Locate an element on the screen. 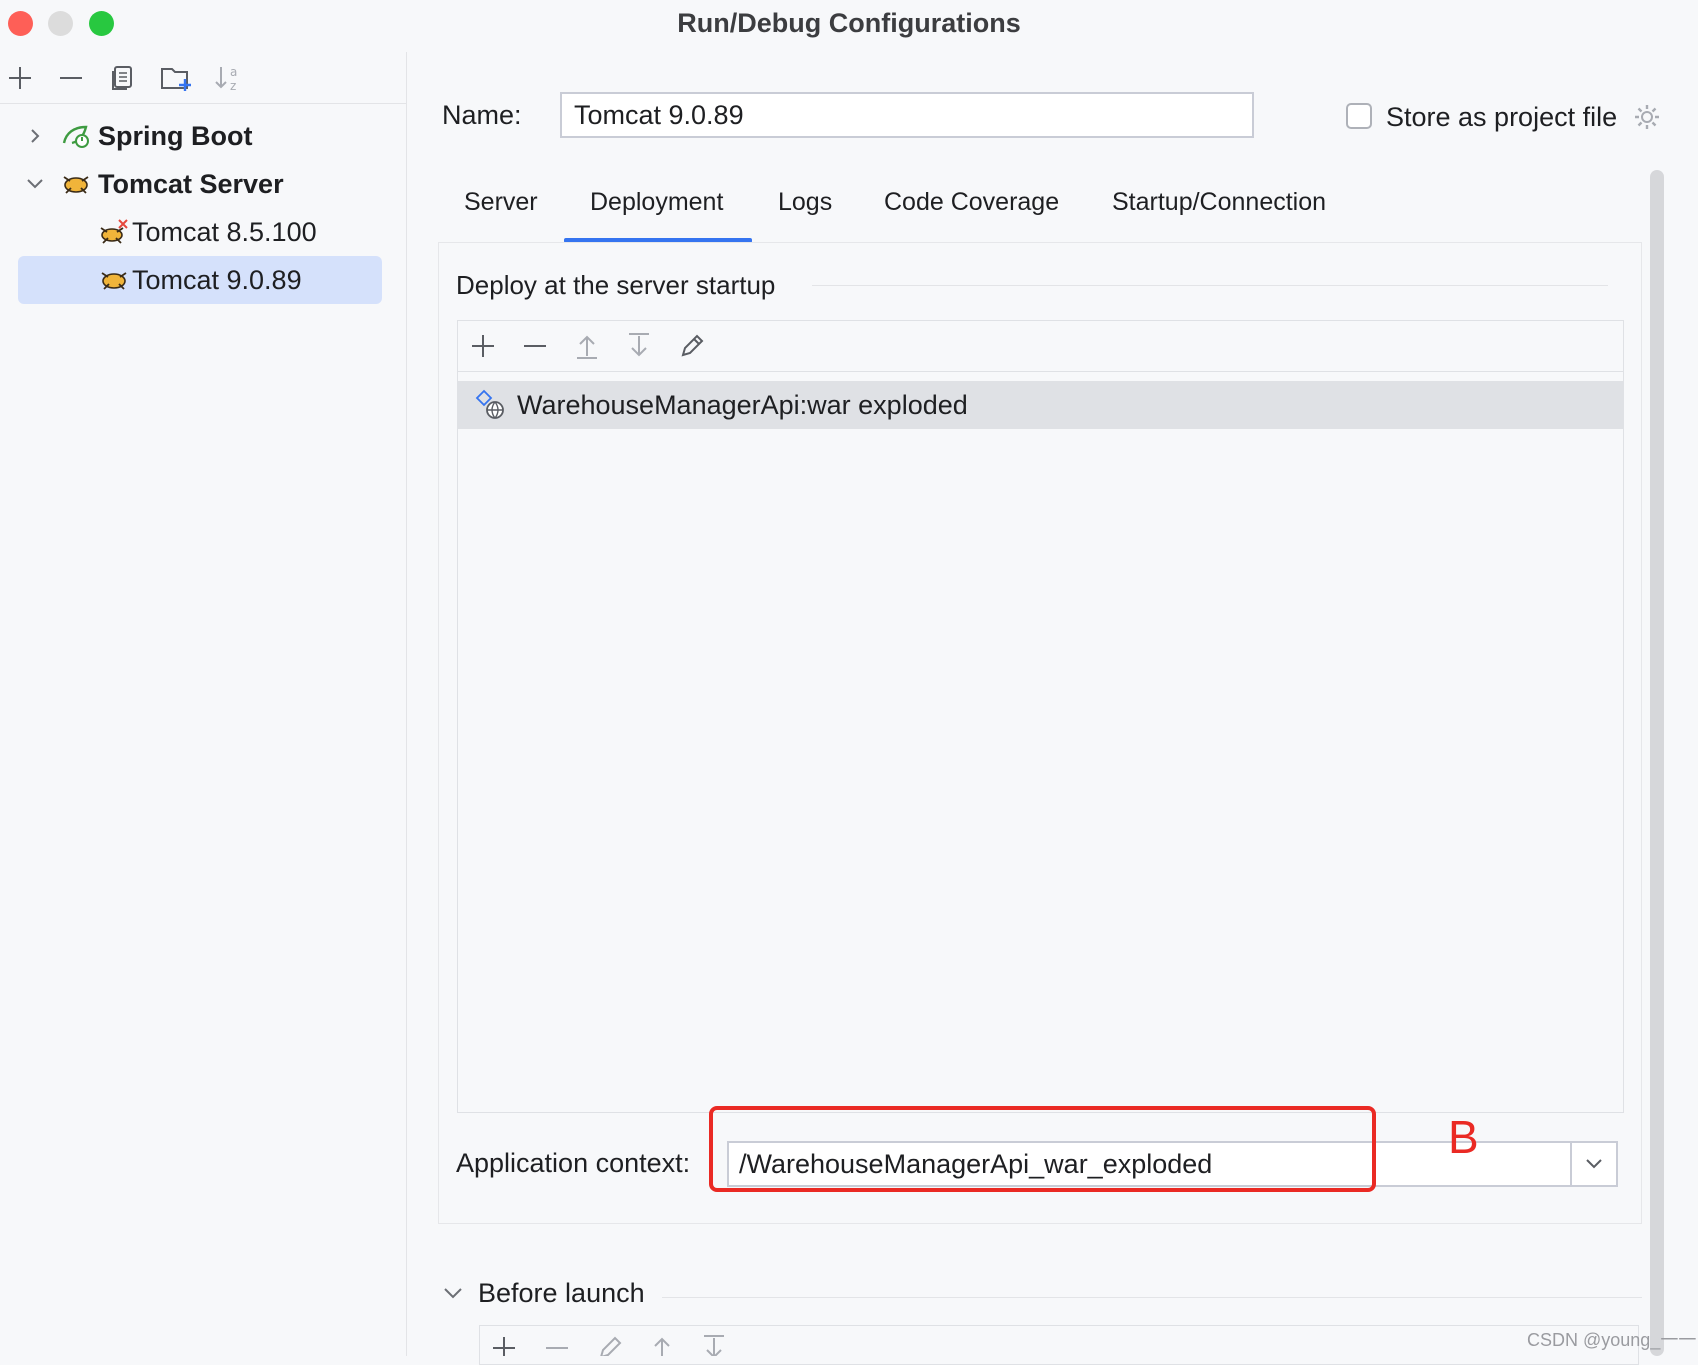 The image size is (1698, 1365). list-item: WarehouseManagerApi:war exploded is located at coordinates (1040, 405).